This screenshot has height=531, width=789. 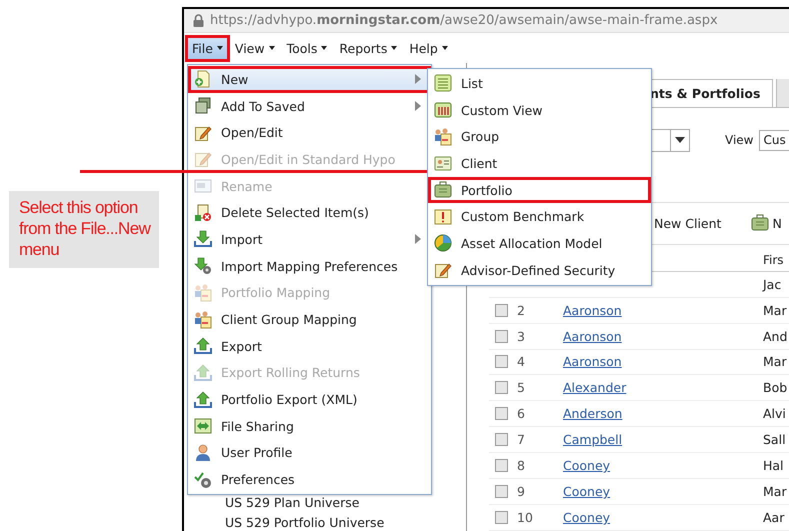 I want to click on table-cell-text: Bob, so click(x=775, y=388).